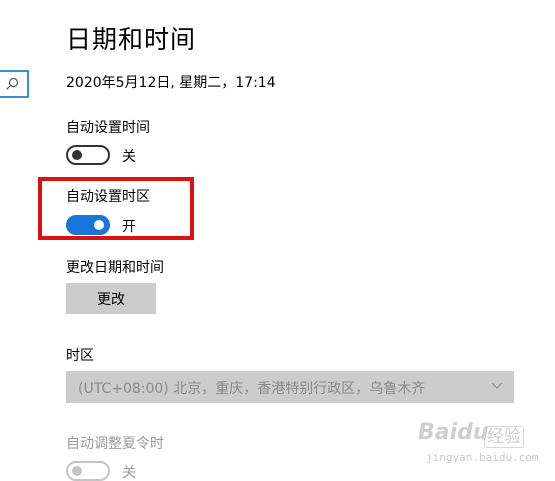 The width and height of the screenshot is (555, 481). What do you see at coordinates (88, 225) in the screenshot?
I see `auto-timezone-toggle` at bounding box center [88, 225].